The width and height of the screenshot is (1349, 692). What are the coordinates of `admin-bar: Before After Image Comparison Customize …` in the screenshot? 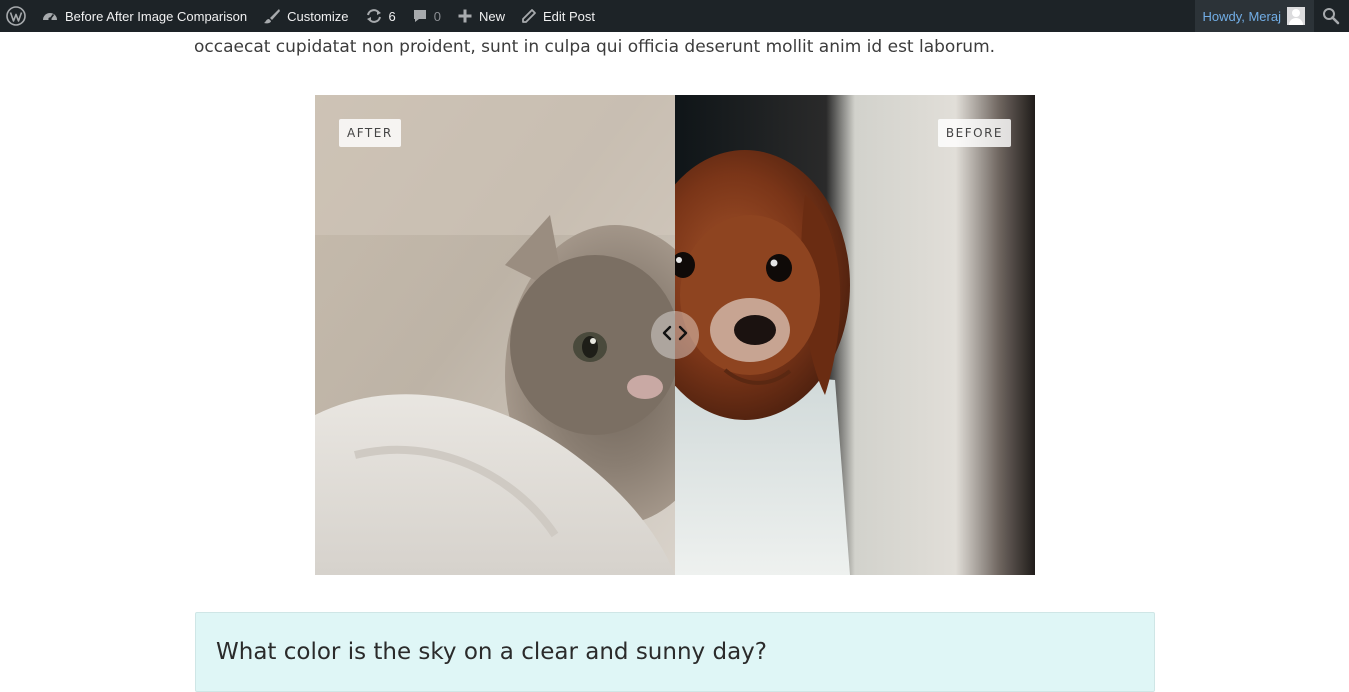 It's located at (674, 16).